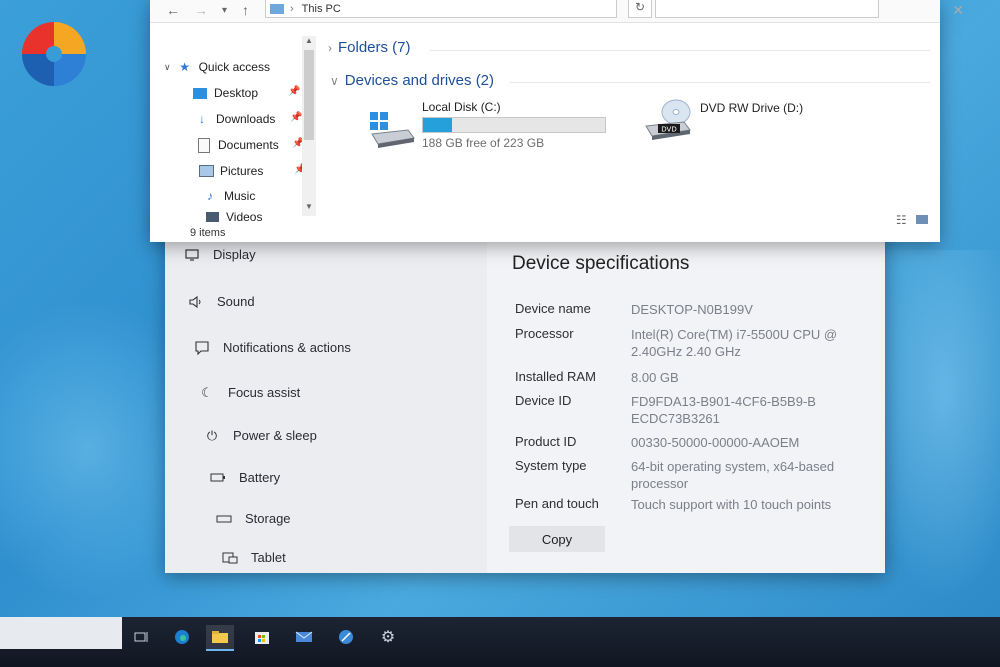 Image resolution: width=1000 pixels, height=667 pixels. What do you see at coordinates (61, 633) in the screenshot?
I see `taskbar-search-area` at bounding box center [61, 633].